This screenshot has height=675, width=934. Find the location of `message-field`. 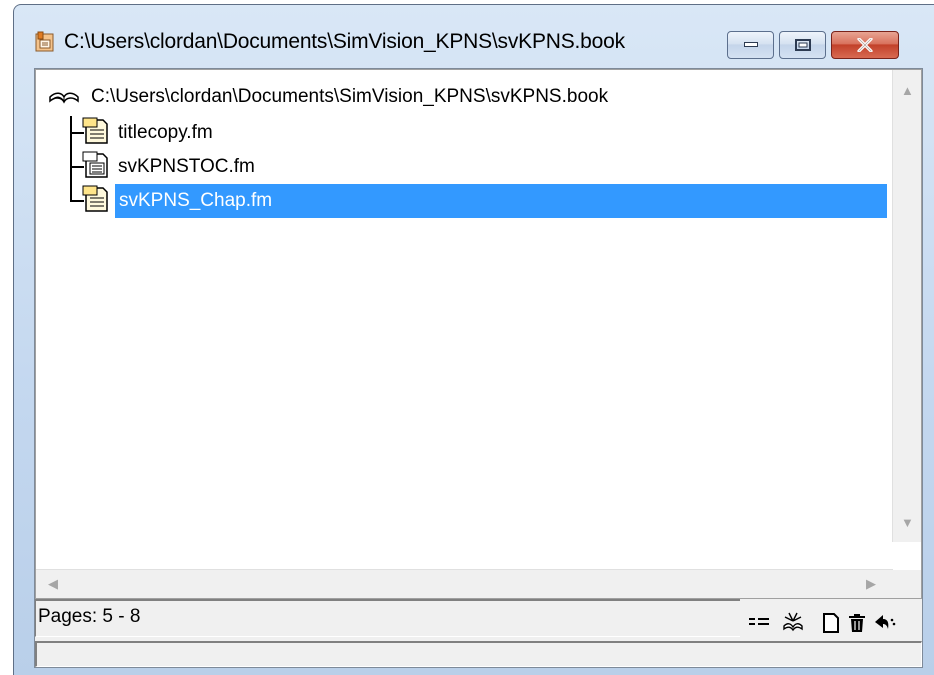

message-field is located at coordinates (478, 654).